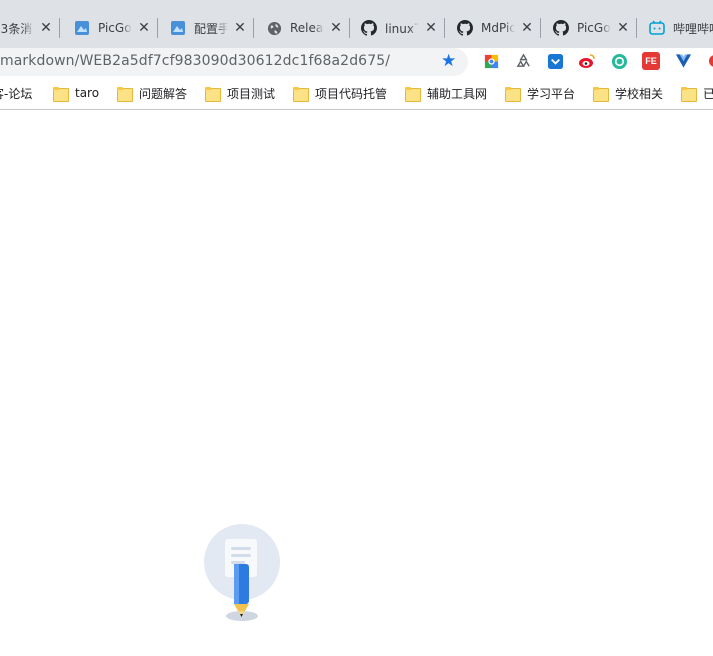  Describe the element at coordinates (307, 28) in the screenshot. I see `tab-title: Releases` at that location.